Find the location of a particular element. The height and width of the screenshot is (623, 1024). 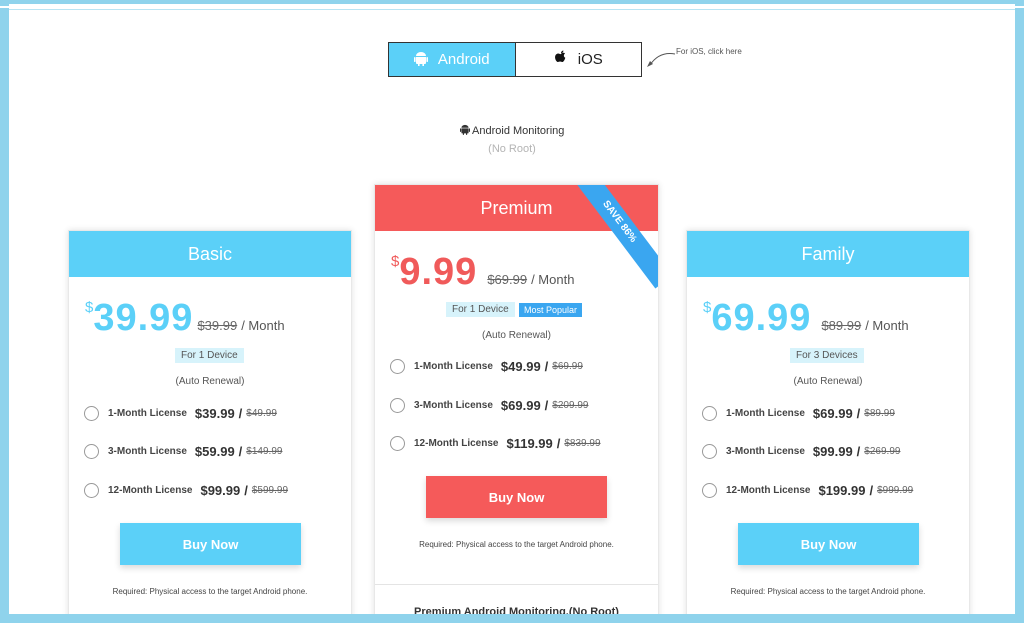

premium-option-3: 12-Month License $119.99 / $839.99 is located at coordinates (495, 443).